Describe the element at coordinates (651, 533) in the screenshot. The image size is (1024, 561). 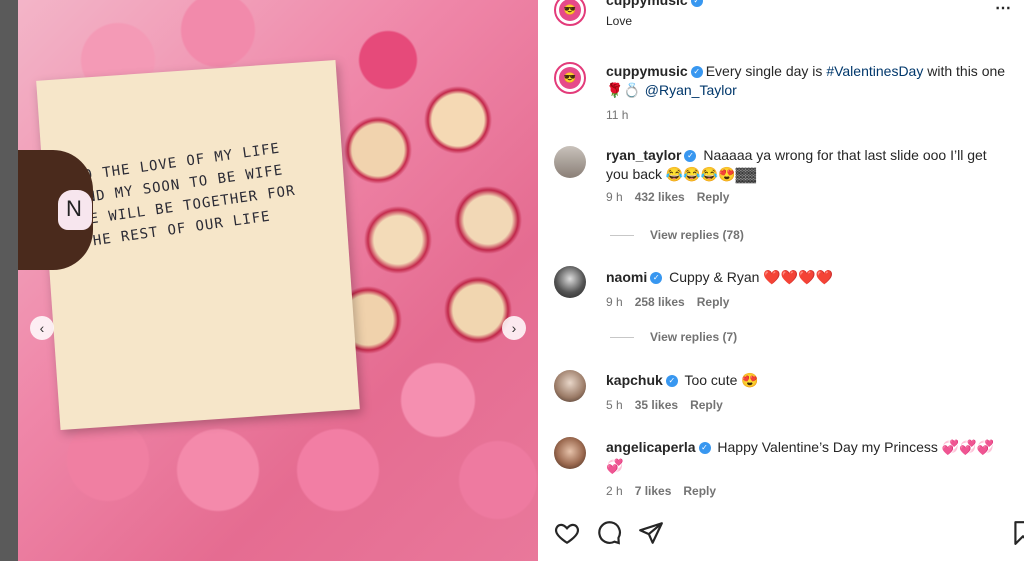
I see `share-icon` at that location.